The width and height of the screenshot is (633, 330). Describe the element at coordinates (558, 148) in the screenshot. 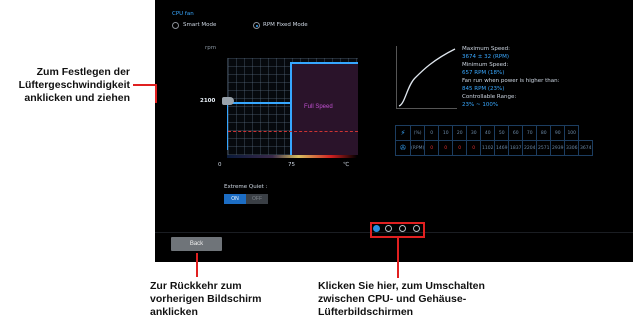

I see `table-cell: 2939` at that location.